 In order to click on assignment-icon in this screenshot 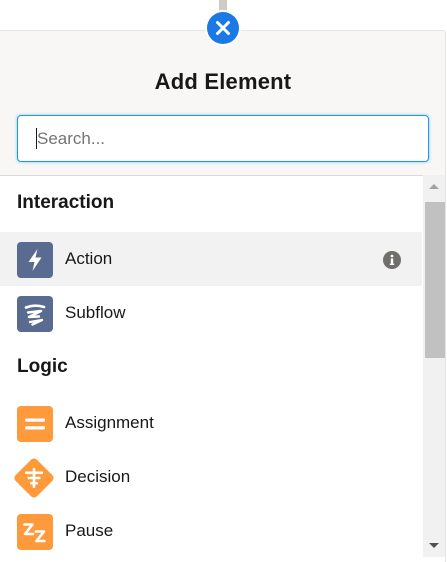, I will do `click(35, 424)`.